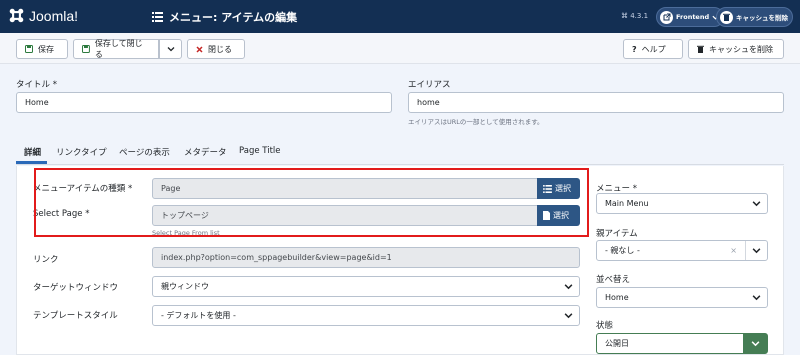 The height and width of the screenshot is (355, 800). What do you see at coordinates (627, 203) in the screenshot?
I see `menu-value: Main Menu` at bounding box center [627, 203].